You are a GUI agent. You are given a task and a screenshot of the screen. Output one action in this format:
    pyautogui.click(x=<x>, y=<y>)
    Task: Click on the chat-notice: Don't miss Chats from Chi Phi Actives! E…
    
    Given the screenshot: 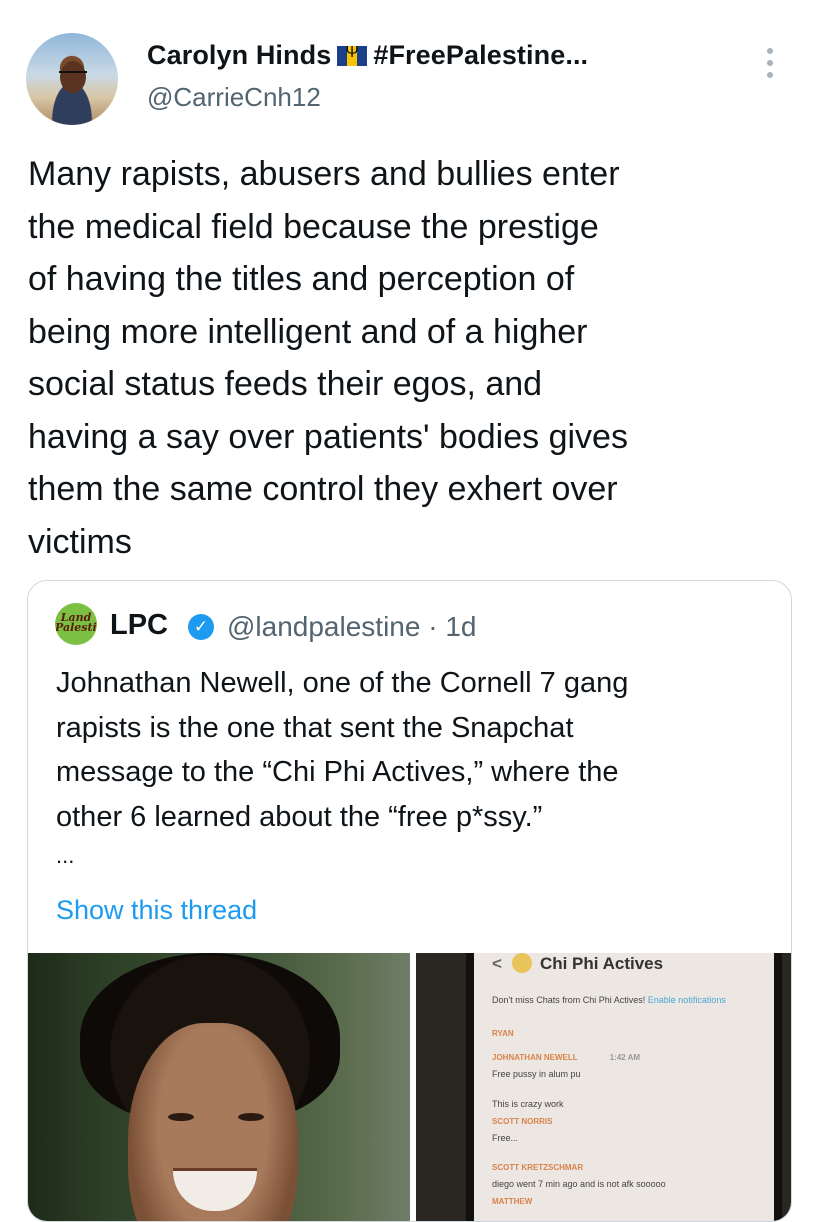 What is the action you would take?
    pyautogui.click(x=609, y=1000)
    